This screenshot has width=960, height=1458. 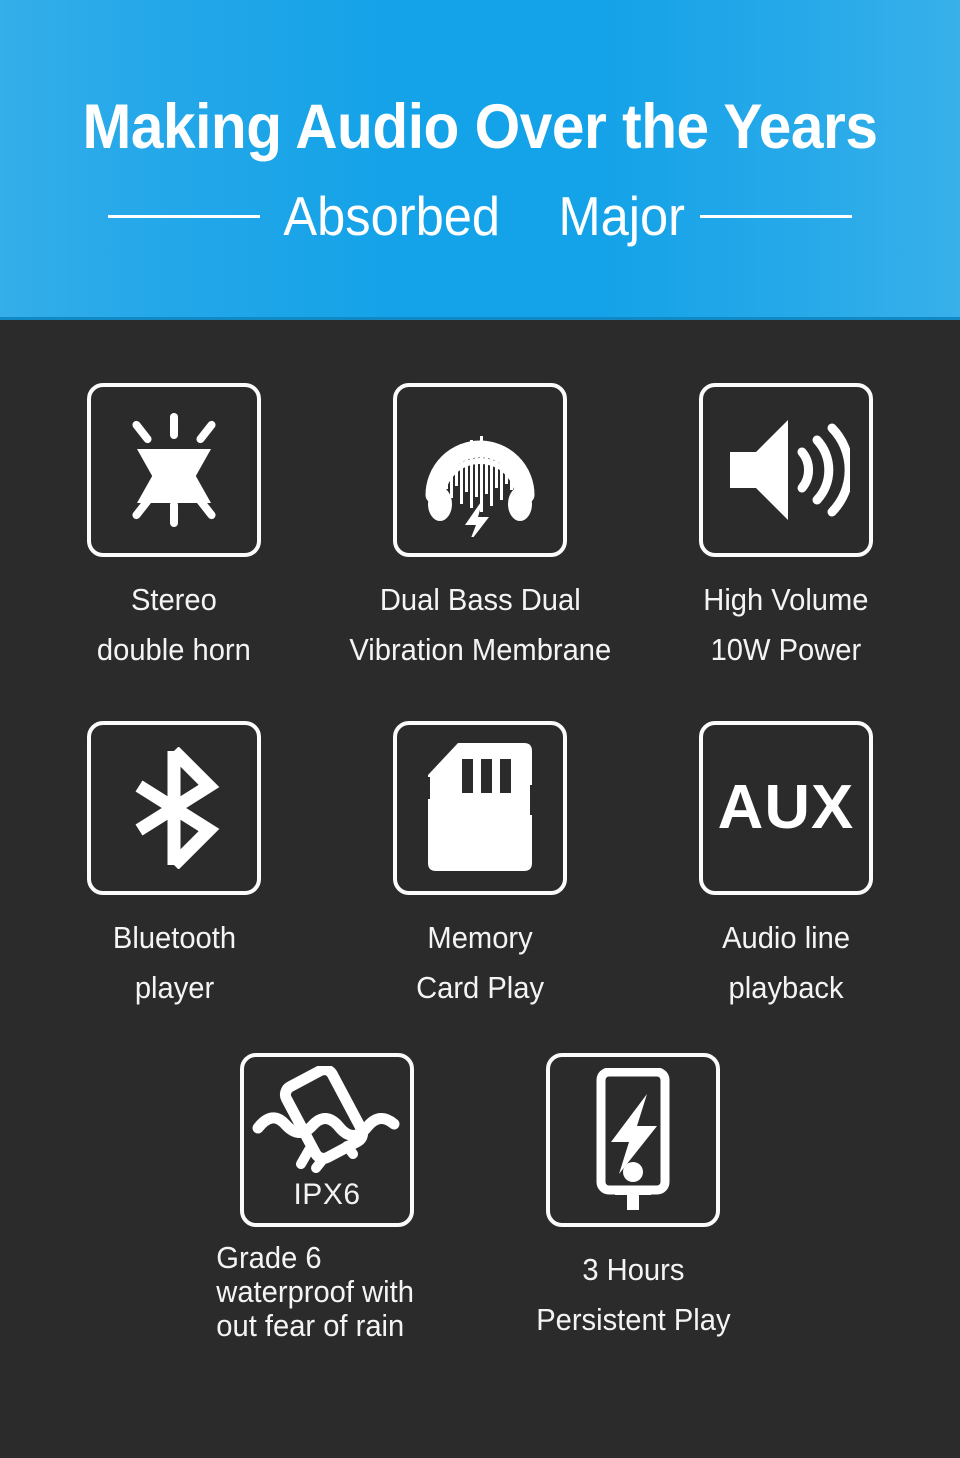 I want to click on subtitle-word-major: Major, so click(x=621, y=216).